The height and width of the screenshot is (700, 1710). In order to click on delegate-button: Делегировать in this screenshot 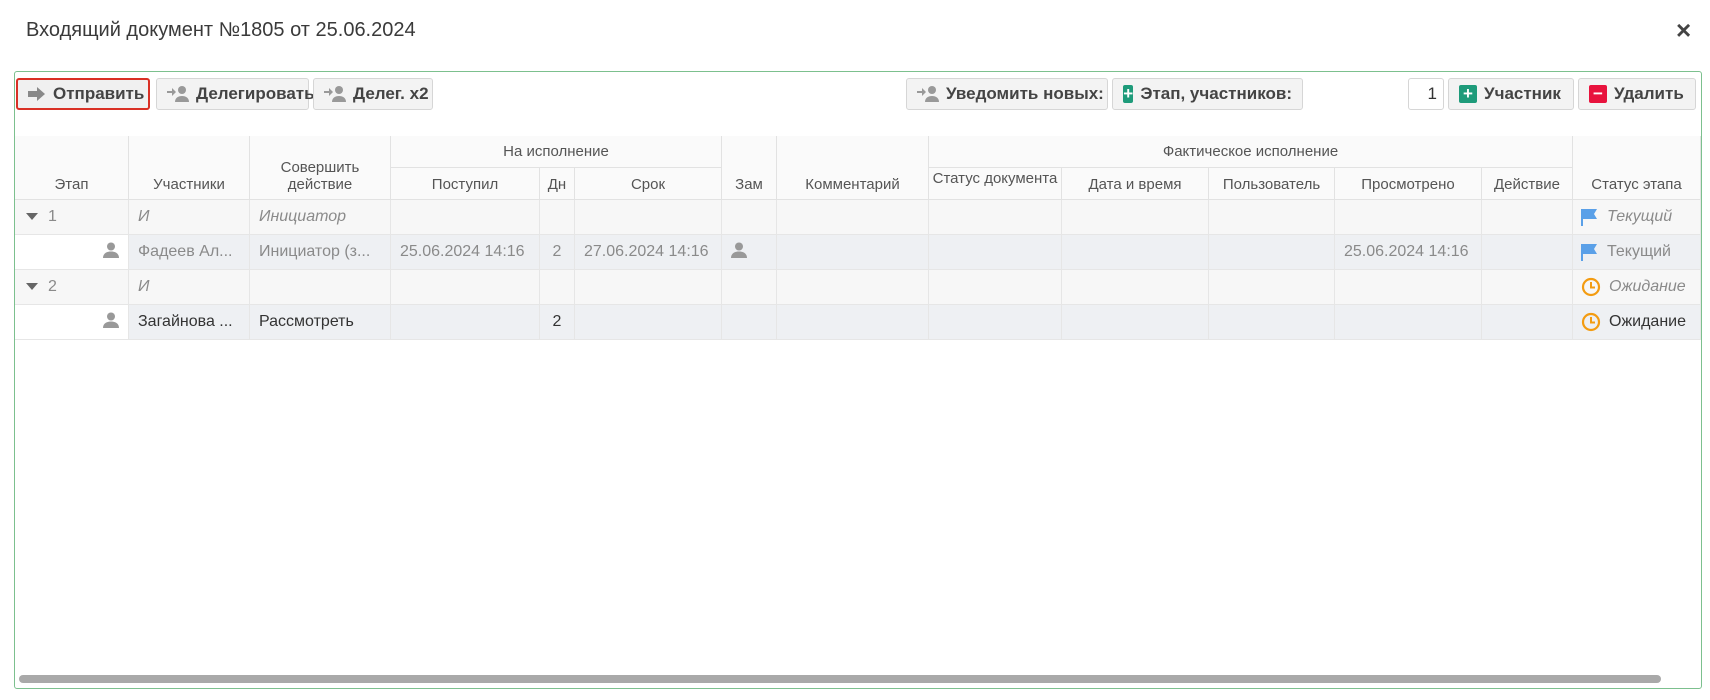, I will do `click(235, 94)`.